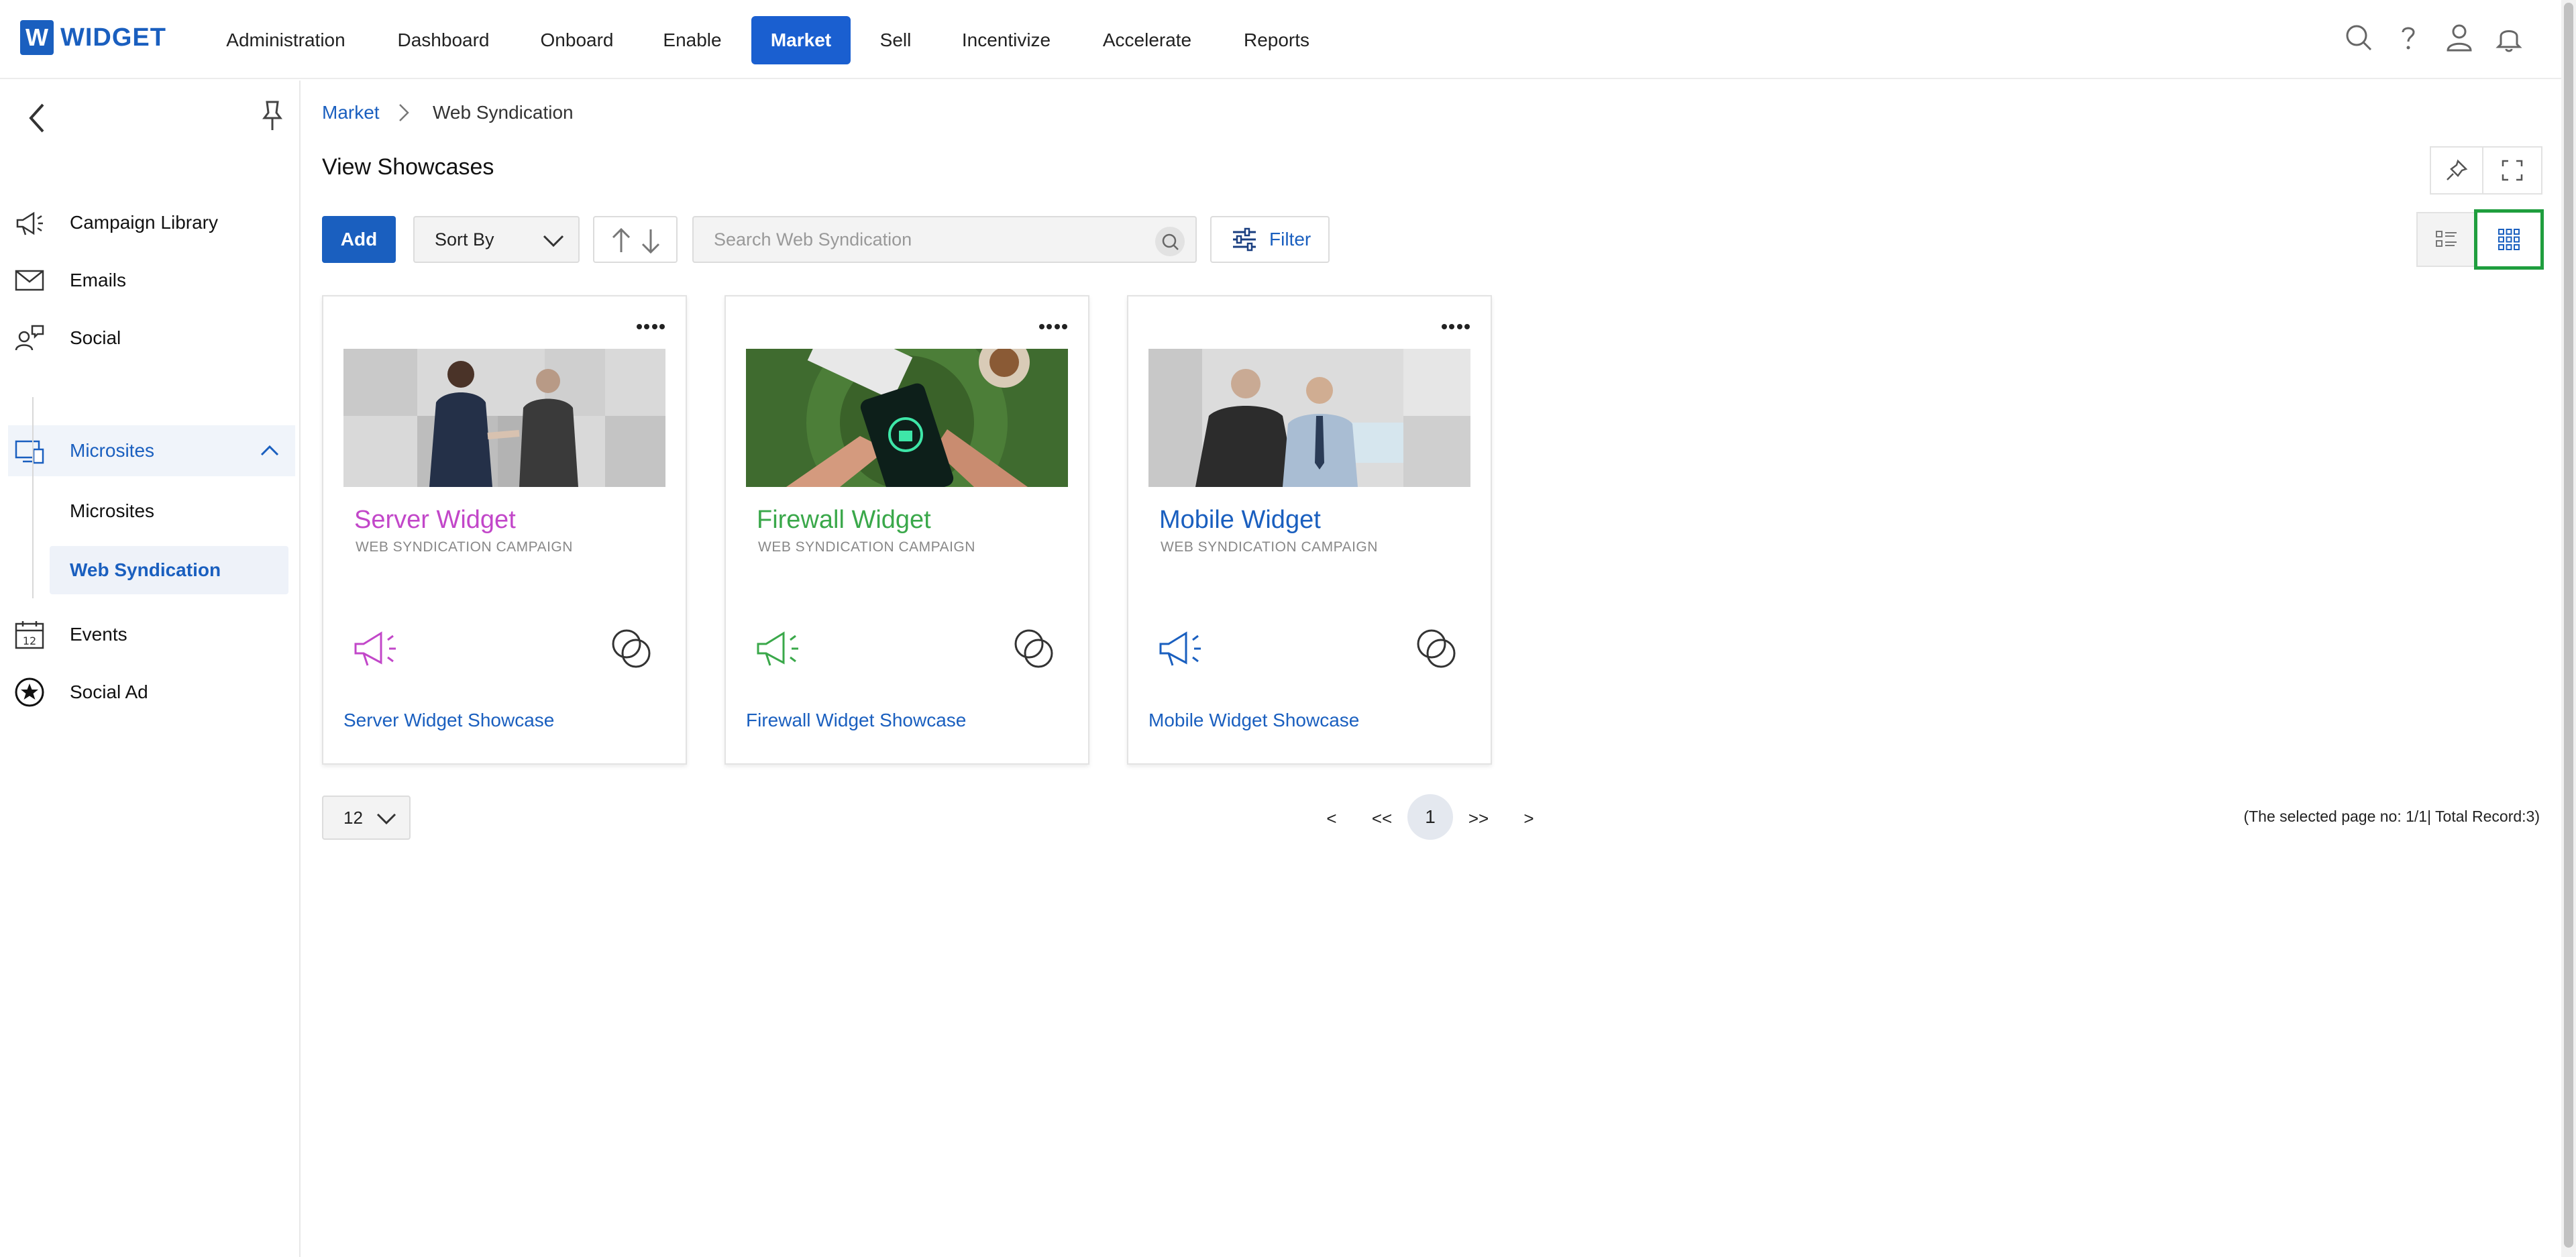 The height and width of the screenshot is (1257, 2576). Describe the element at coordinates (29, 635) in the screenshot. I see `calendar-icon: 12` at that location.